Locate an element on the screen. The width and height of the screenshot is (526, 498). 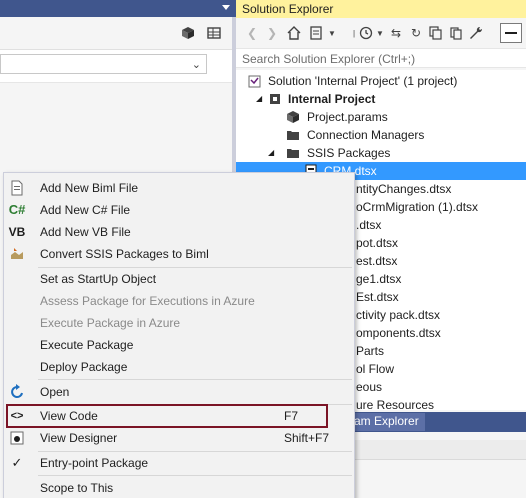
menu-item-label: Open is located at coordinates (55, 392).